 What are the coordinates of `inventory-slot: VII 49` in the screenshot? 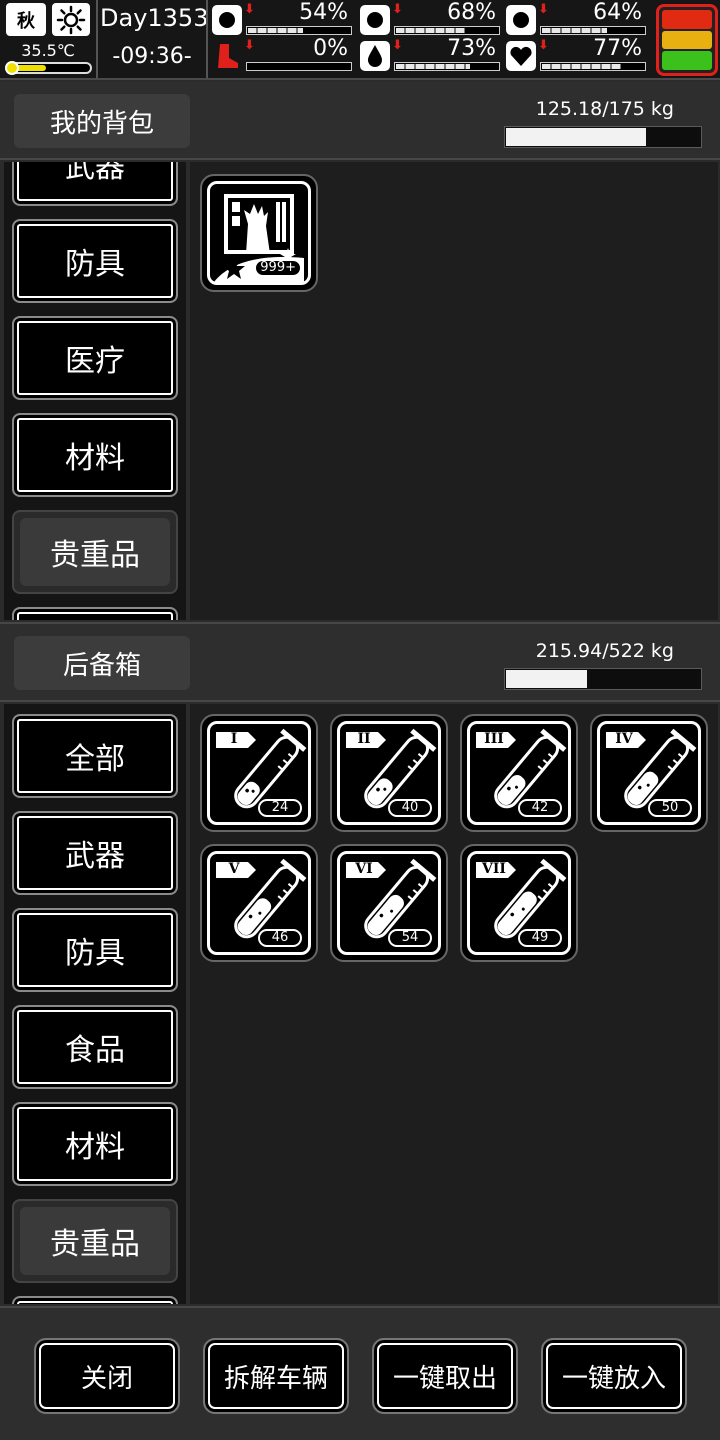 It's located at (519, 903).